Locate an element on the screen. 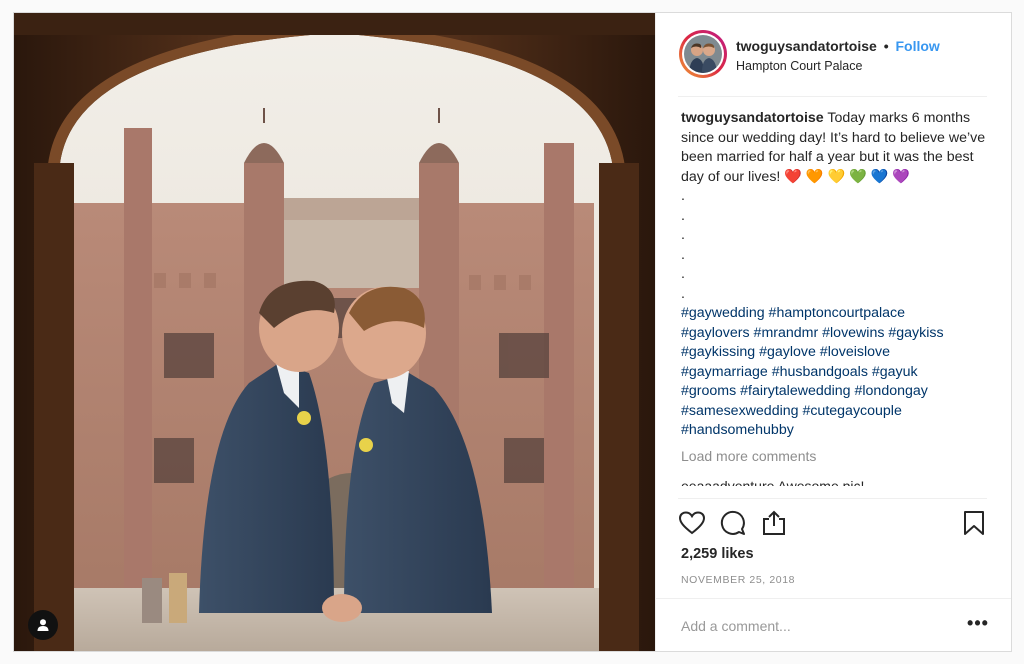  header-username-row: twoguysandatortoise • Follow is located at coordinates (838, 46).